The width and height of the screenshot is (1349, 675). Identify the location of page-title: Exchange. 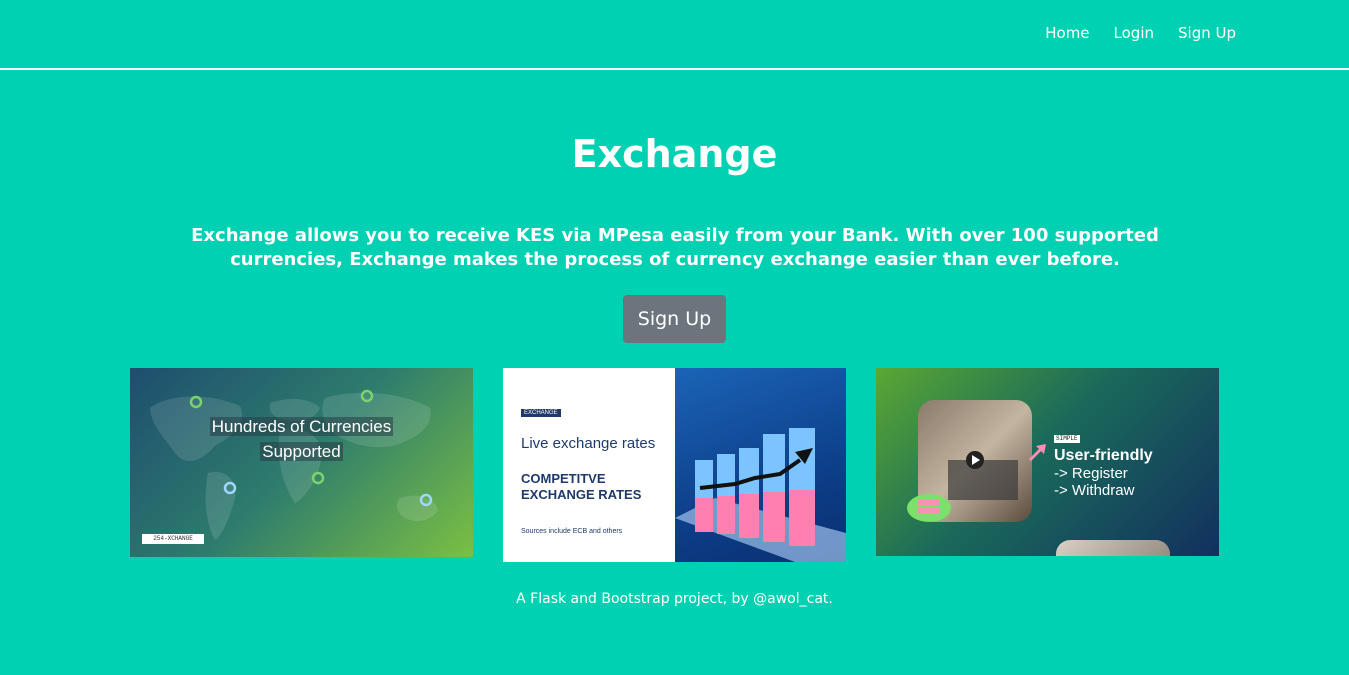
(674, 154).